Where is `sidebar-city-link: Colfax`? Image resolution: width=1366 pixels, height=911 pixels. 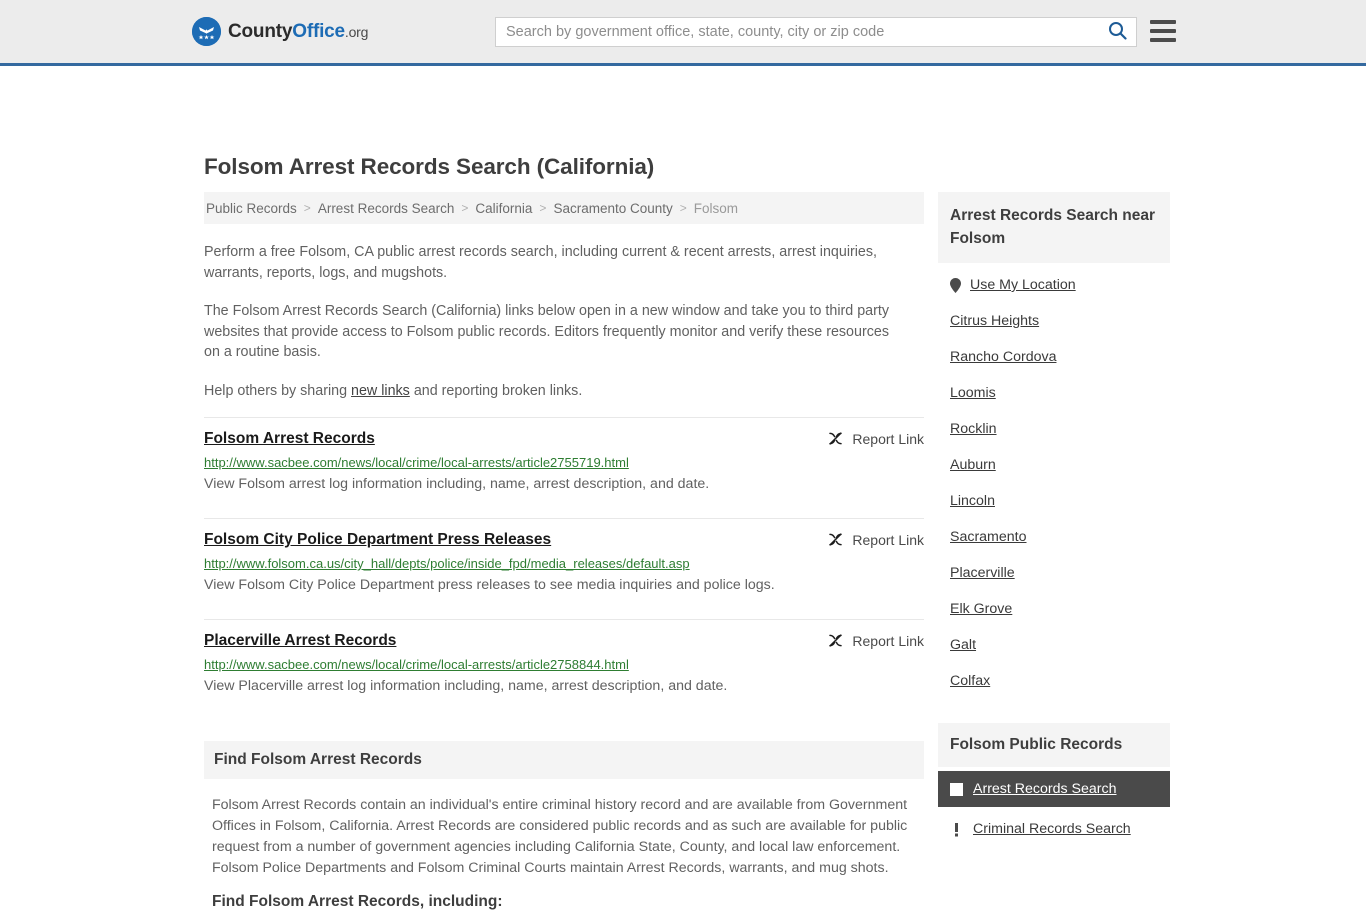
sidebar-city-link: Colfax is located at coordinates (970, 681).